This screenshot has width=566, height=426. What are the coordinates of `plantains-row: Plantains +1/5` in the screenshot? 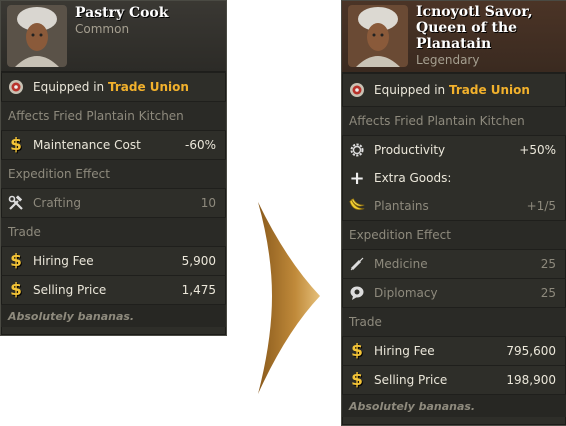 It's located at (454, 206).